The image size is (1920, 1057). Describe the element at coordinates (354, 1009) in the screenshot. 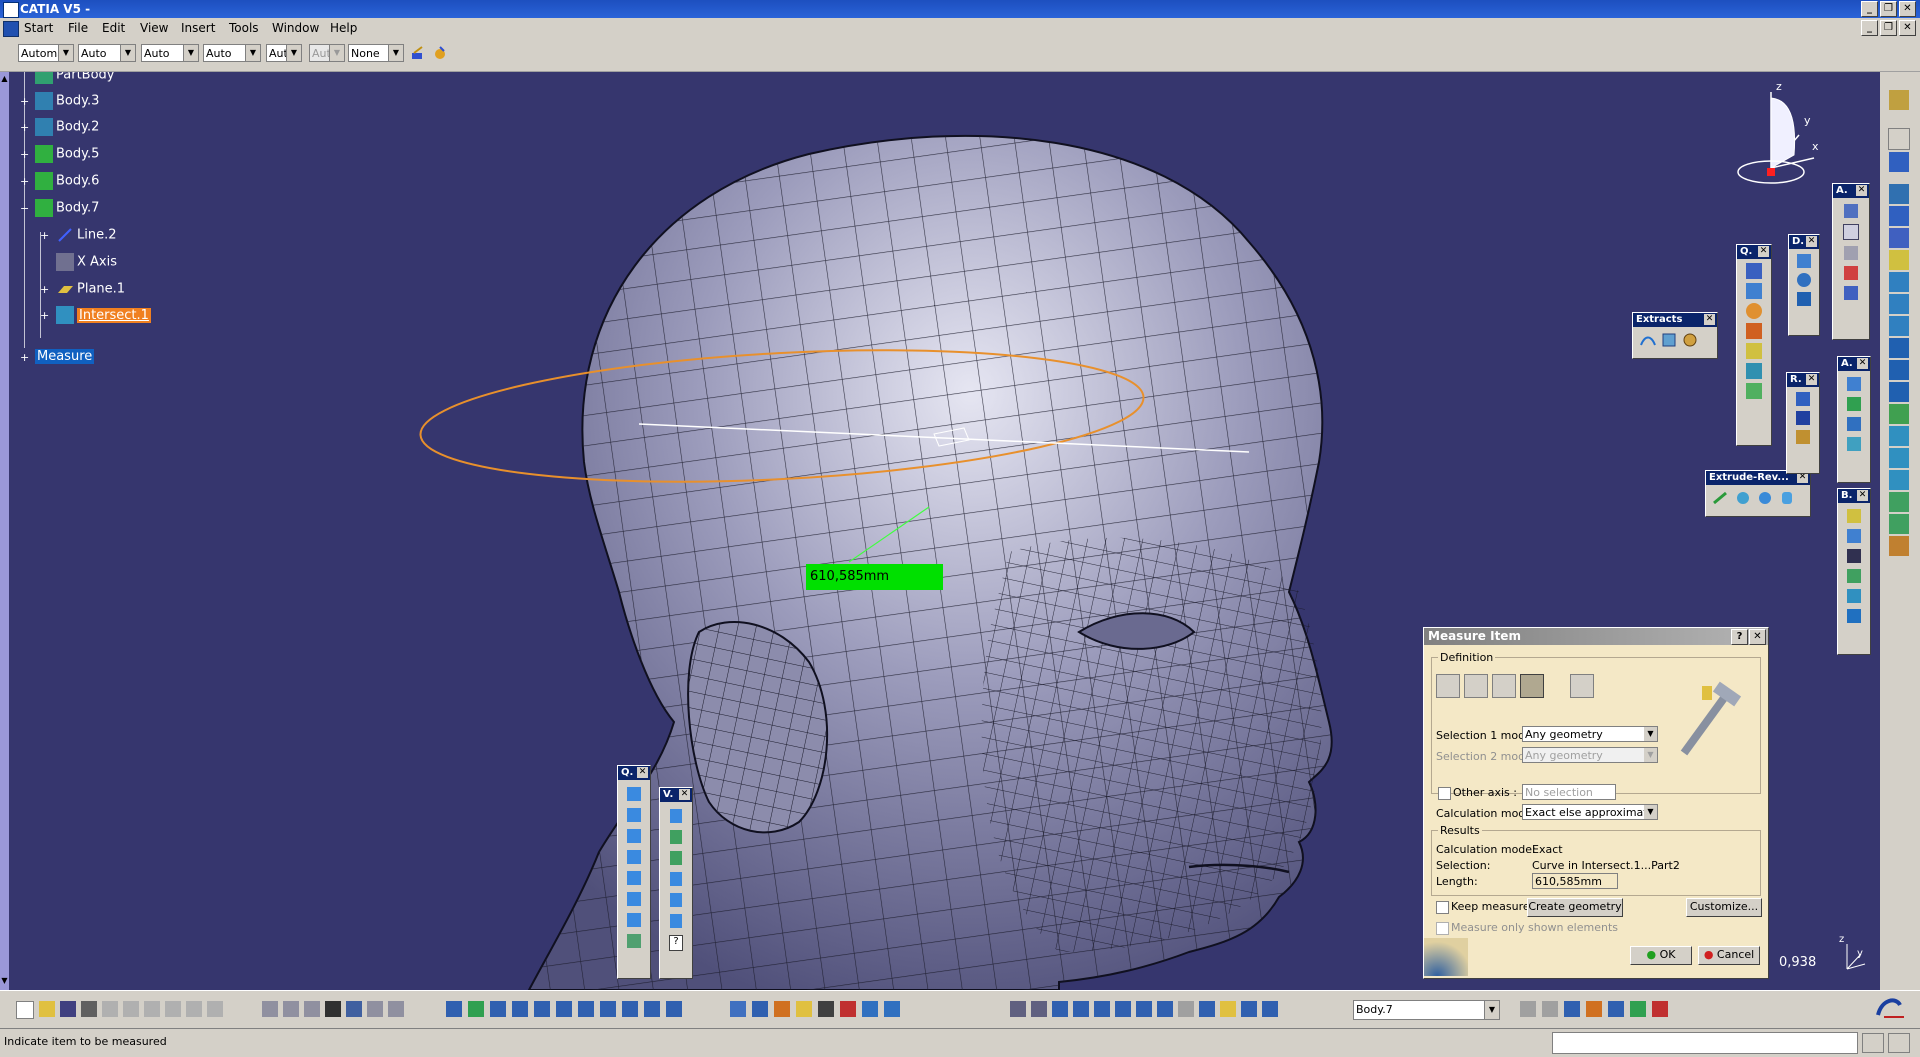

I see `design-table-icon` at that location.